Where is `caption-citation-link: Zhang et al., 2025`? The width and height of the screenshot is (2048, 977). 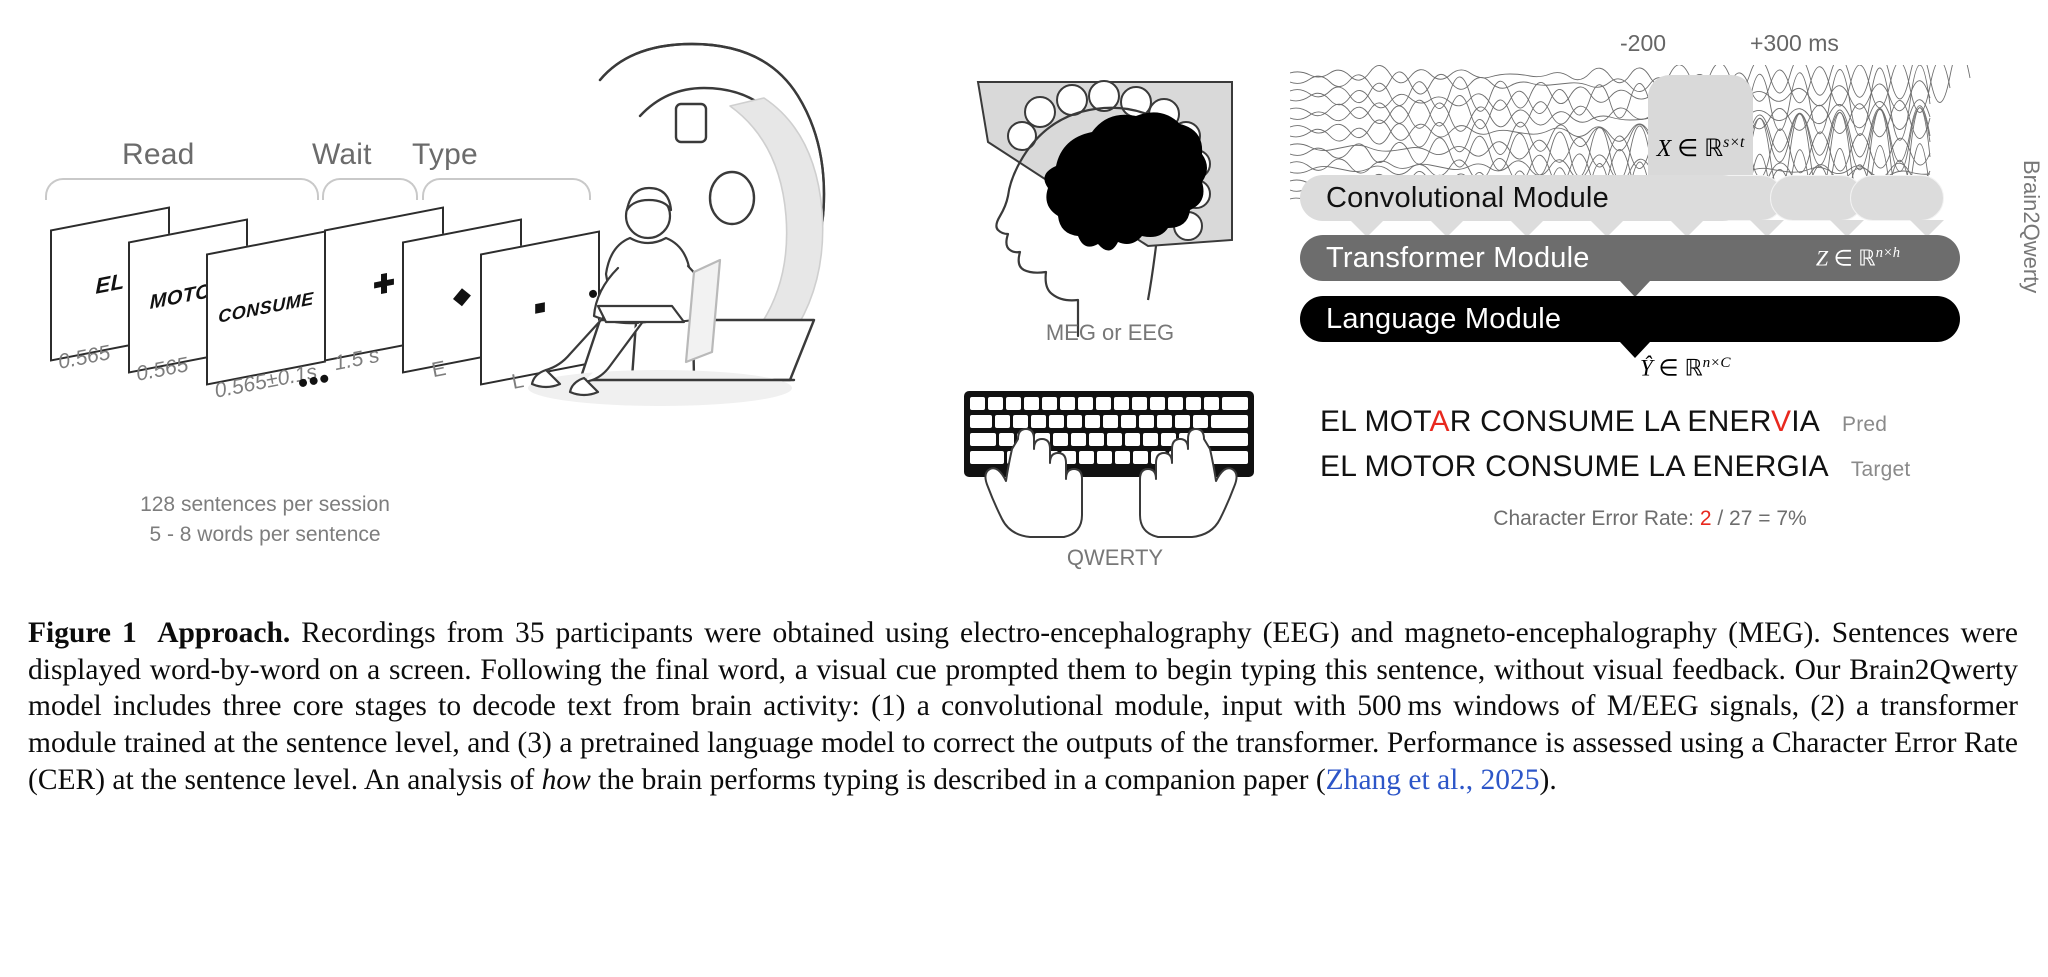 caption-citation-link: Zhang et al., 2025 is located at coordinates (1433, 780).